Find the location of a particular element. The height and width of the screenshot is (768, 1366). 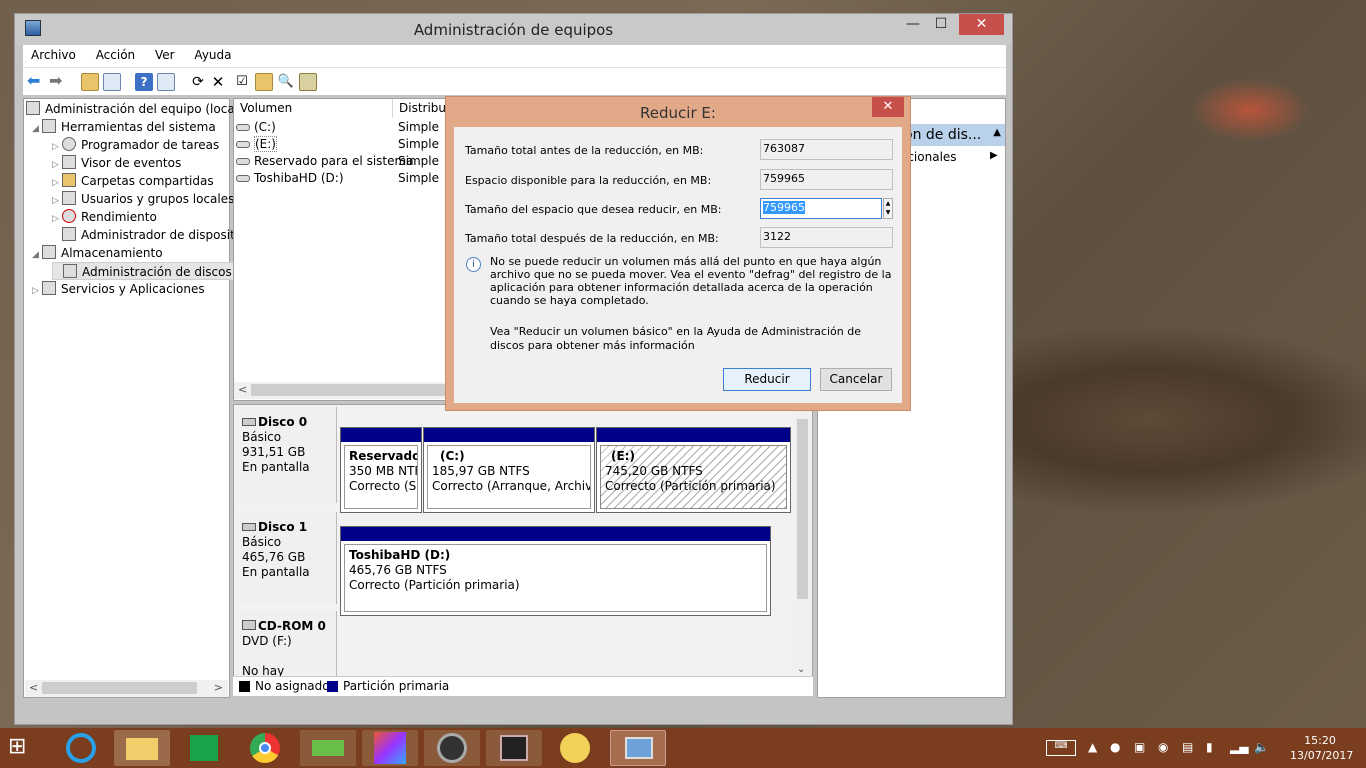

scroll-right-icon: > is located at coordinates (218, 687).